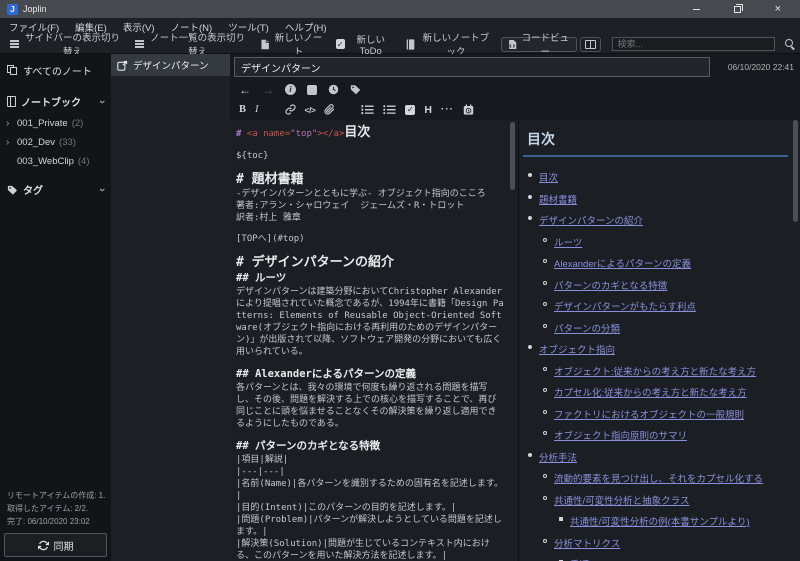 The width and height of the screenshot is (800, 561). I want to click on notebook-label: 003_WebClip, so click(45, 161).